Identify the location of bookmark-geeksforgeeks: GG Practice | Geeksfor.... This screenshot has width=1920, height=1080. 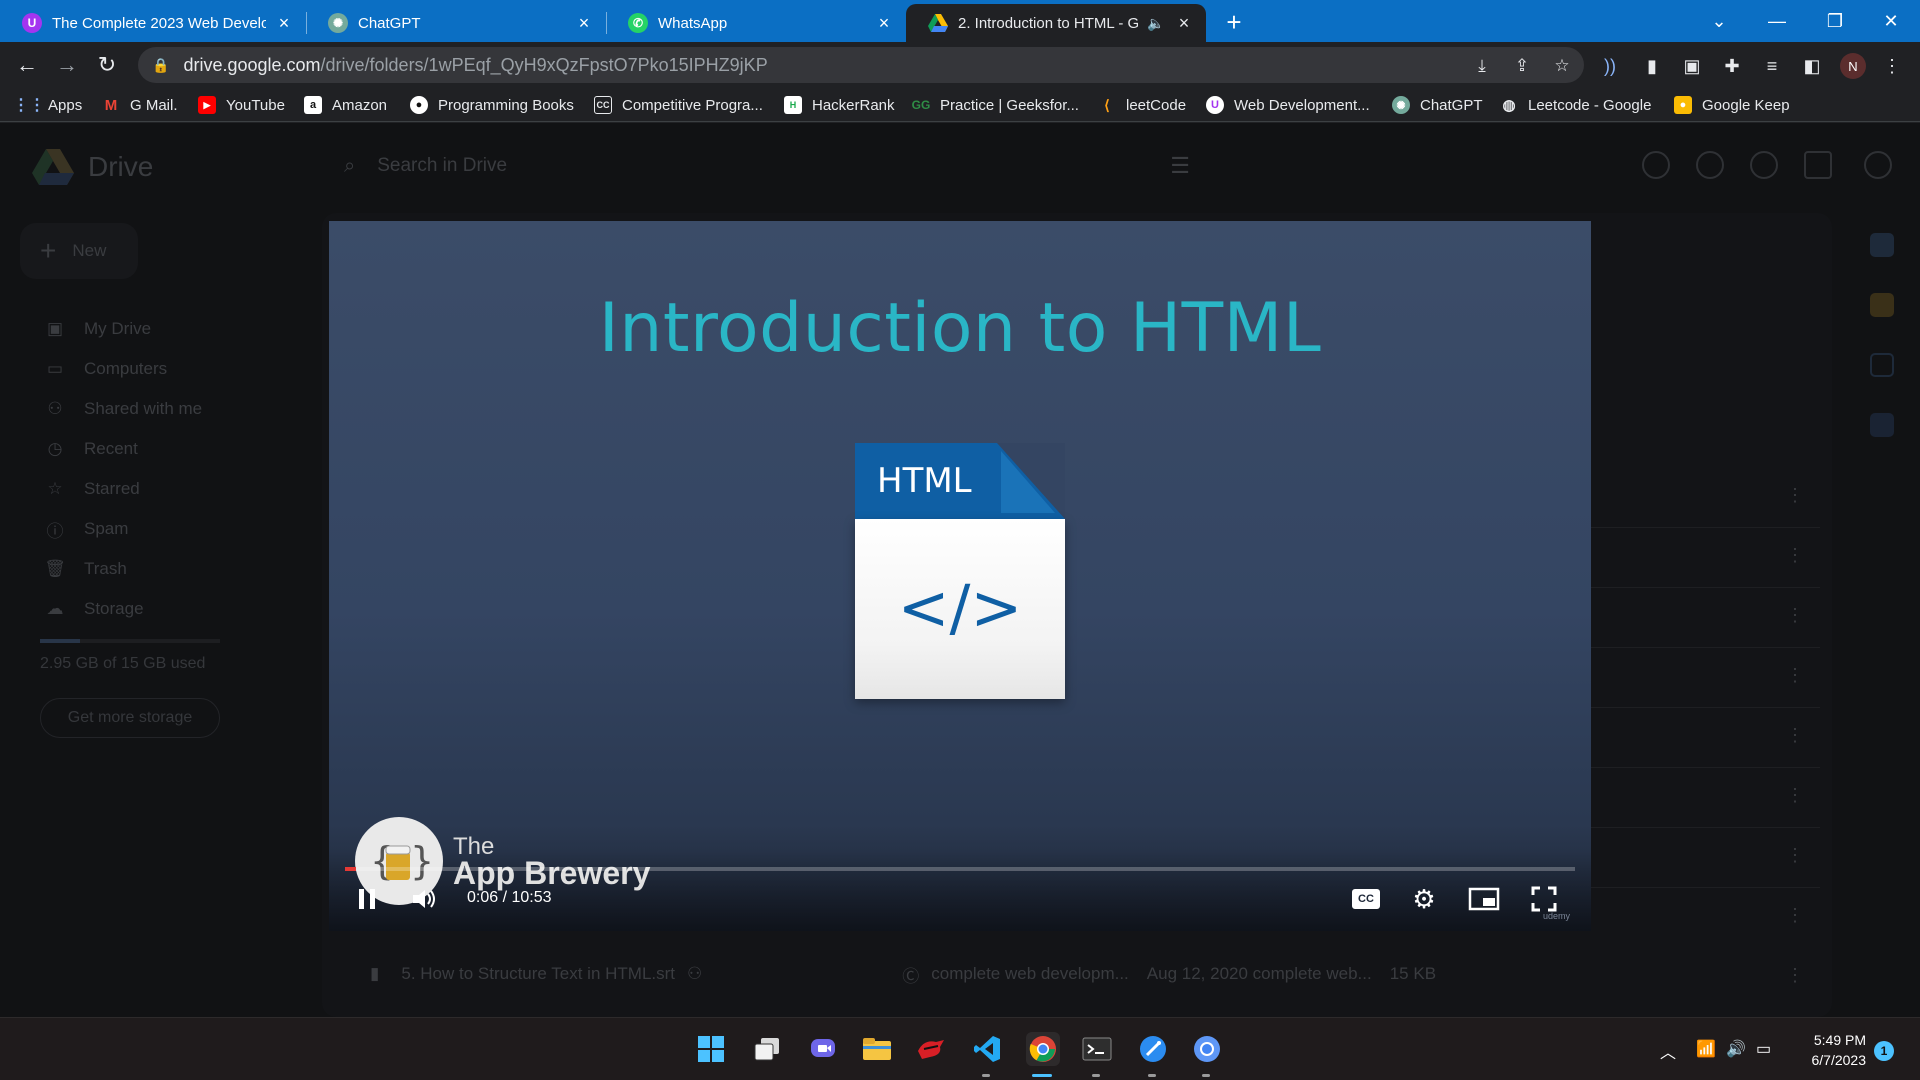
(995, 105).